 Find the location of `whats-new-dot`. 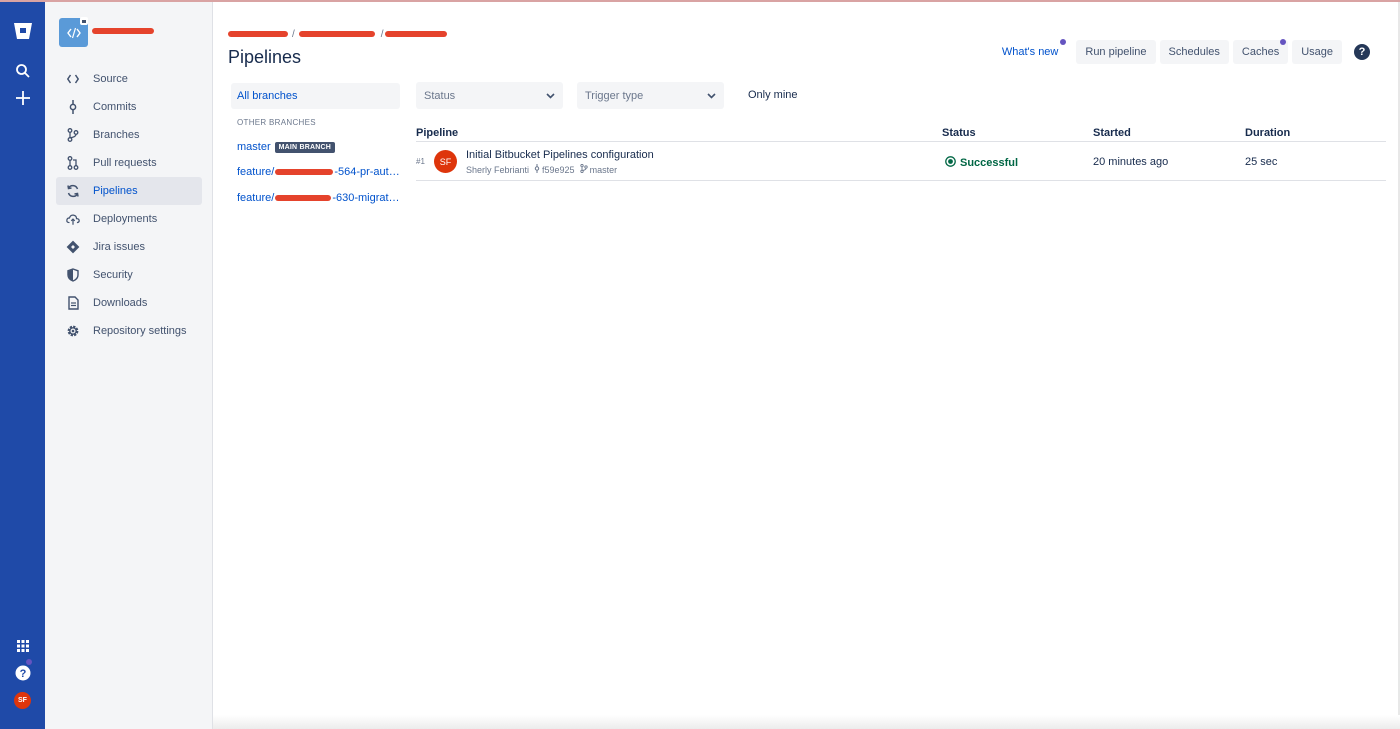

whats-new-dot is located at coordinates (1063, 42).